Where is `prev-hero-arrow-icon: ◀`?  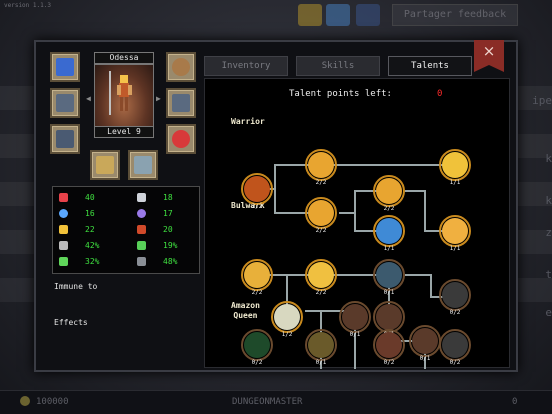
prev-hero-arrow-icon: ◀ is located at coordinates (88, 98).